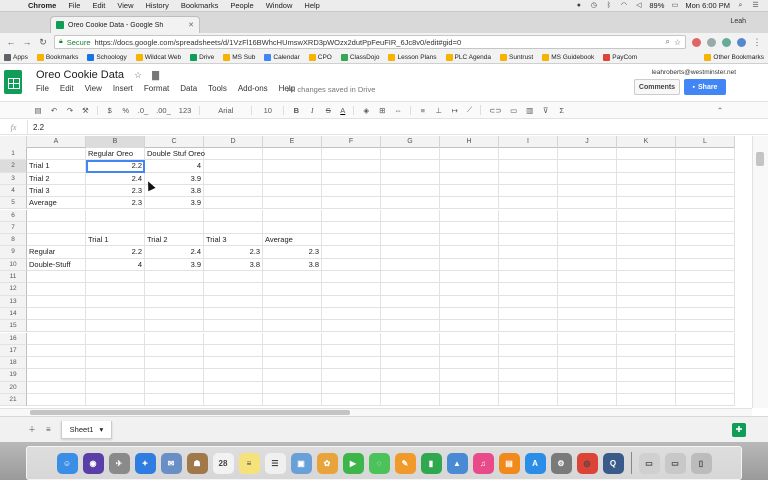 The width and height of the screenshot is (768, 480). What do you see at coordinates (760, 159) in the screenshot?
I see `vertical-scroll-thumb` at bounding box center [760, 159].